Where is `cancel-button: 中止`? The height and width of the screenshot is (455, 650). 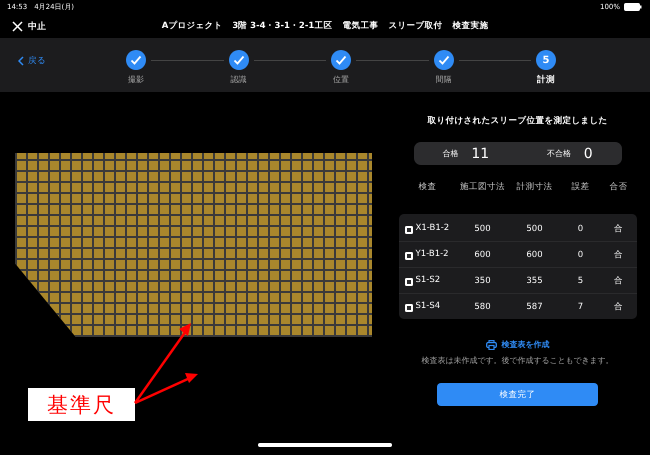 cancel-button: 中止 is located at coordinates (29, 26).